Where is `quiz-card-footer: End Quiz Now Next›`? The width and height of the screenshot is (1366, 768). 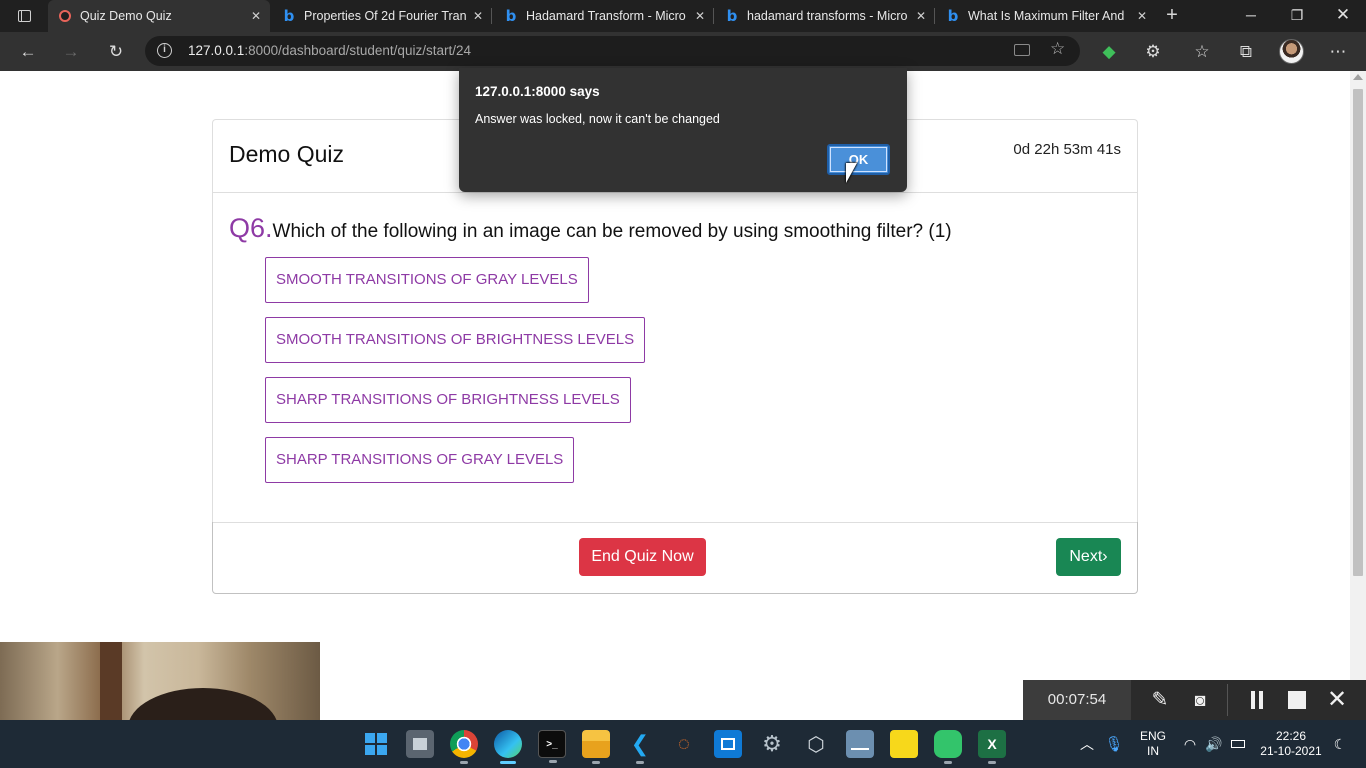
quiz-card-footer: End Quiz Now Next› is located at coordinates (675, 558).